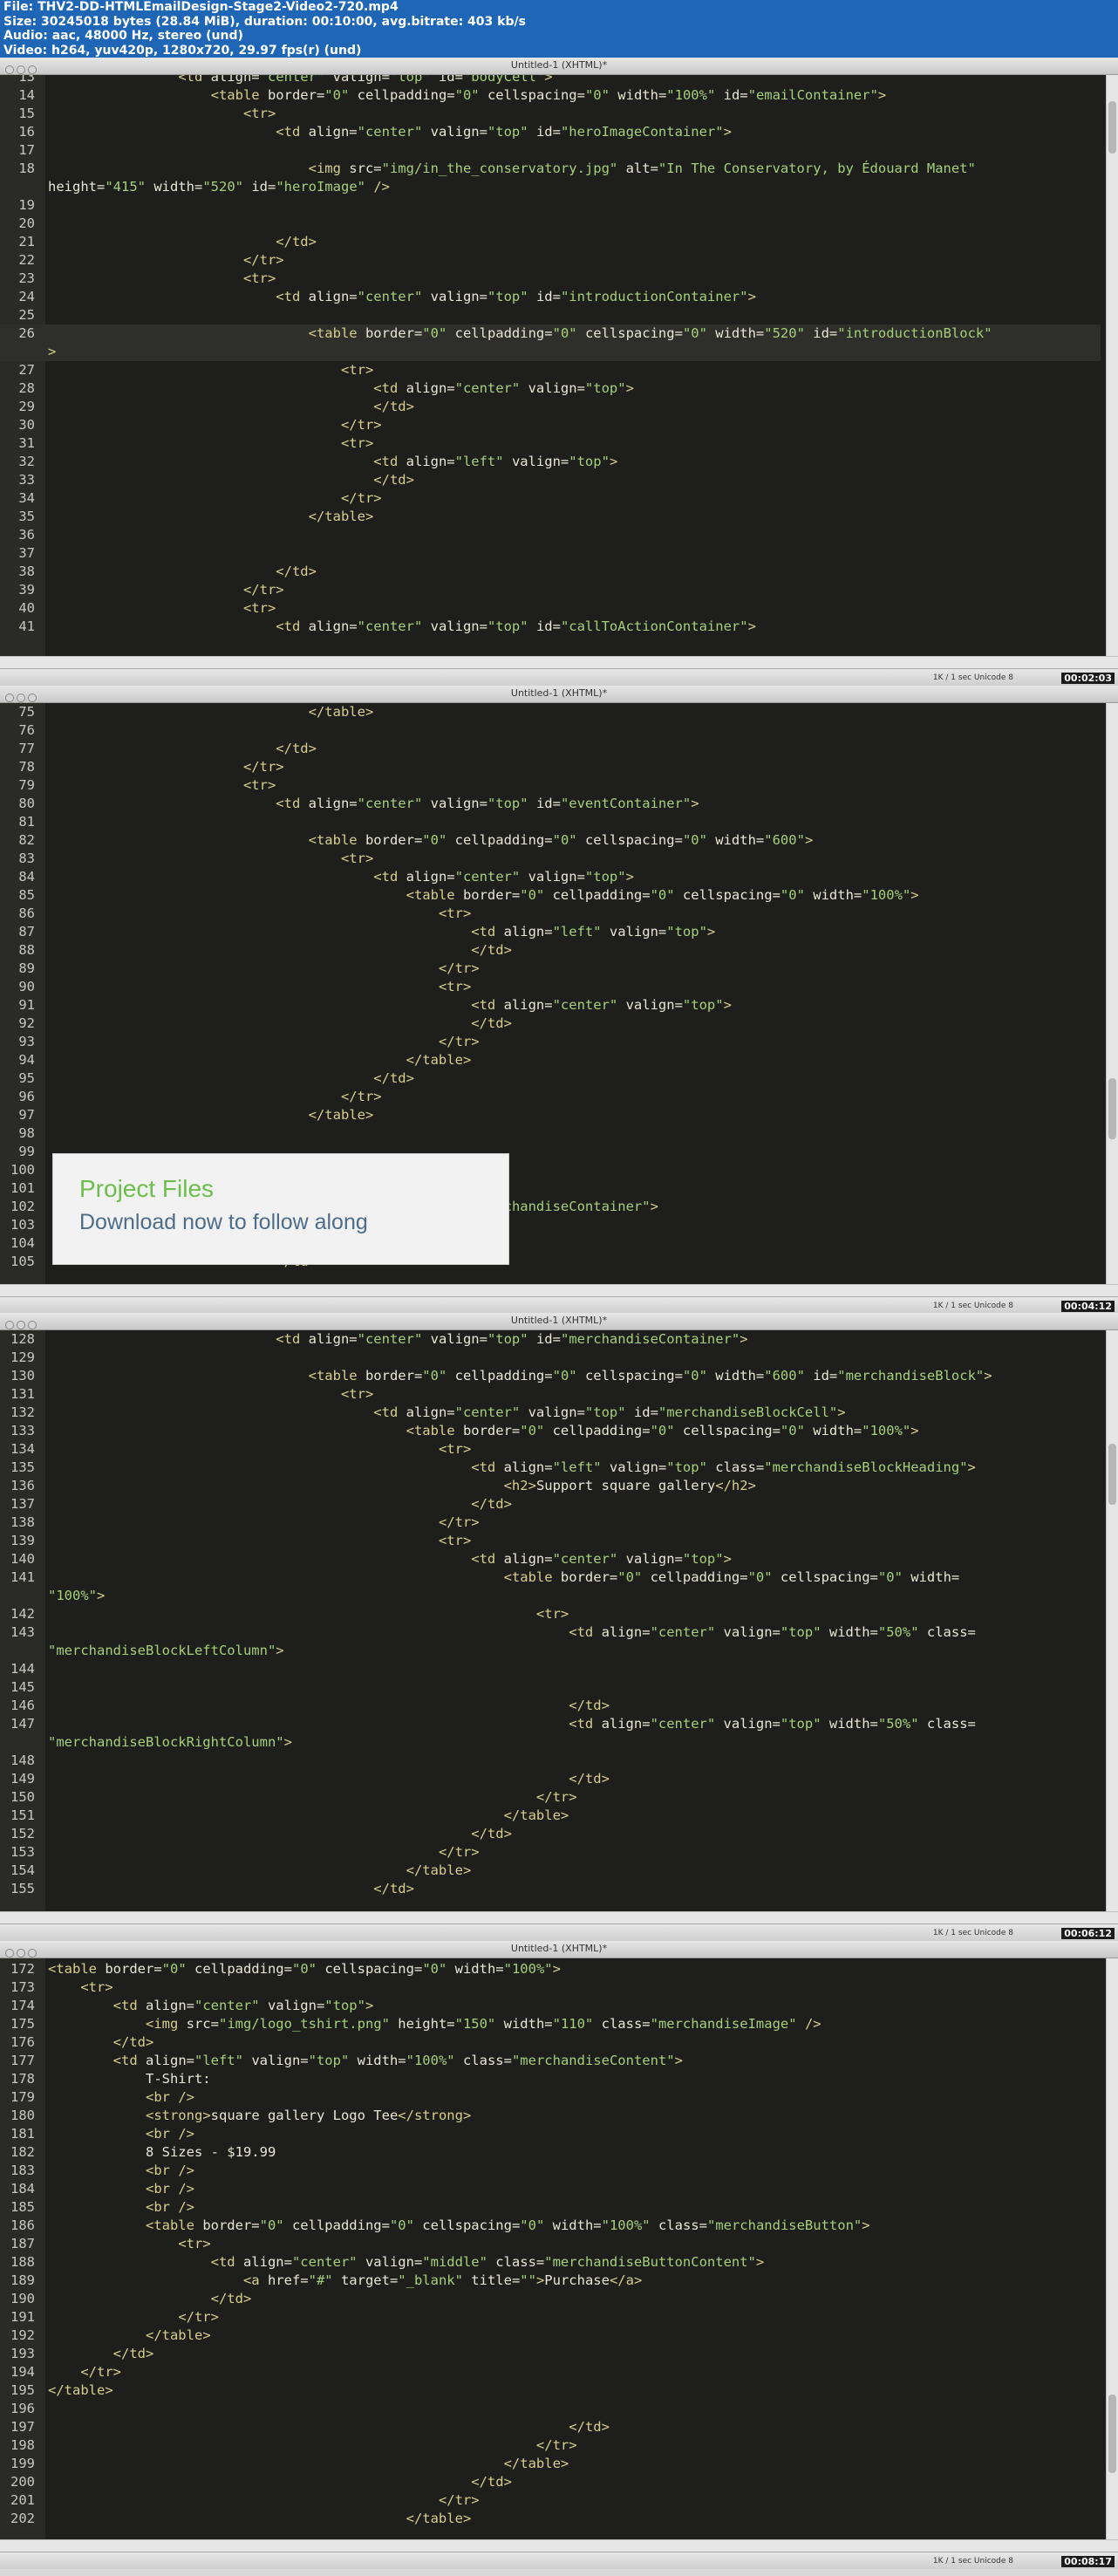 This screenshot has width=1118, height=2576. What do you see at coordinates (550, 767) in the screenshot?
I see `code-line: 78 </tr>` at bounding box center [550, 767].